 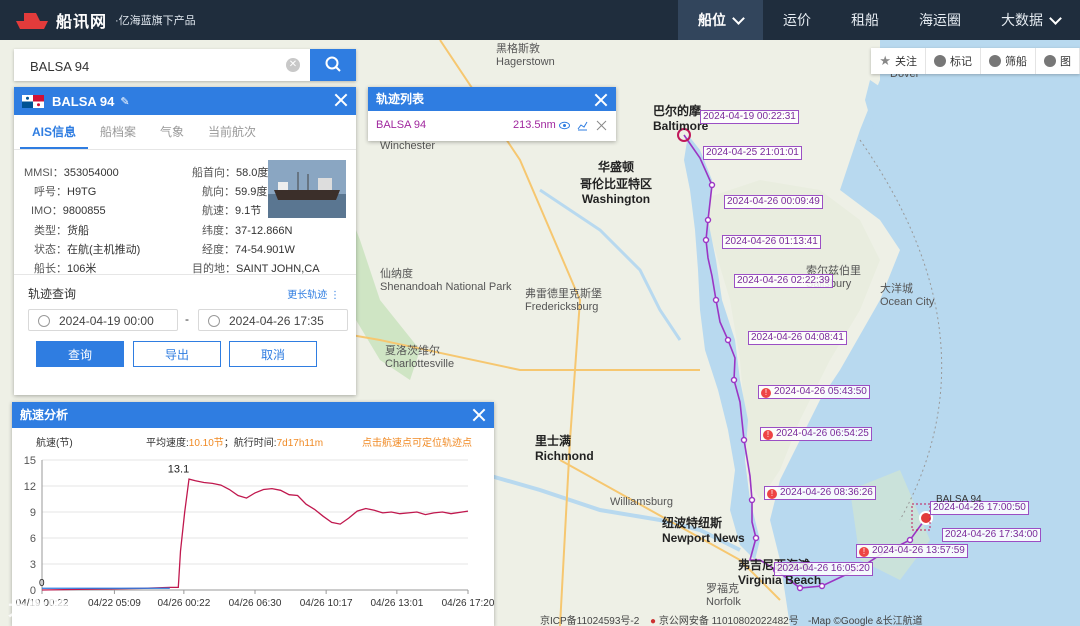 What do you see at coordinates (273, 320) in the screenshot?
I see `end-date-input: 2024-04-26 17:35` at bounding box center [273, 320].